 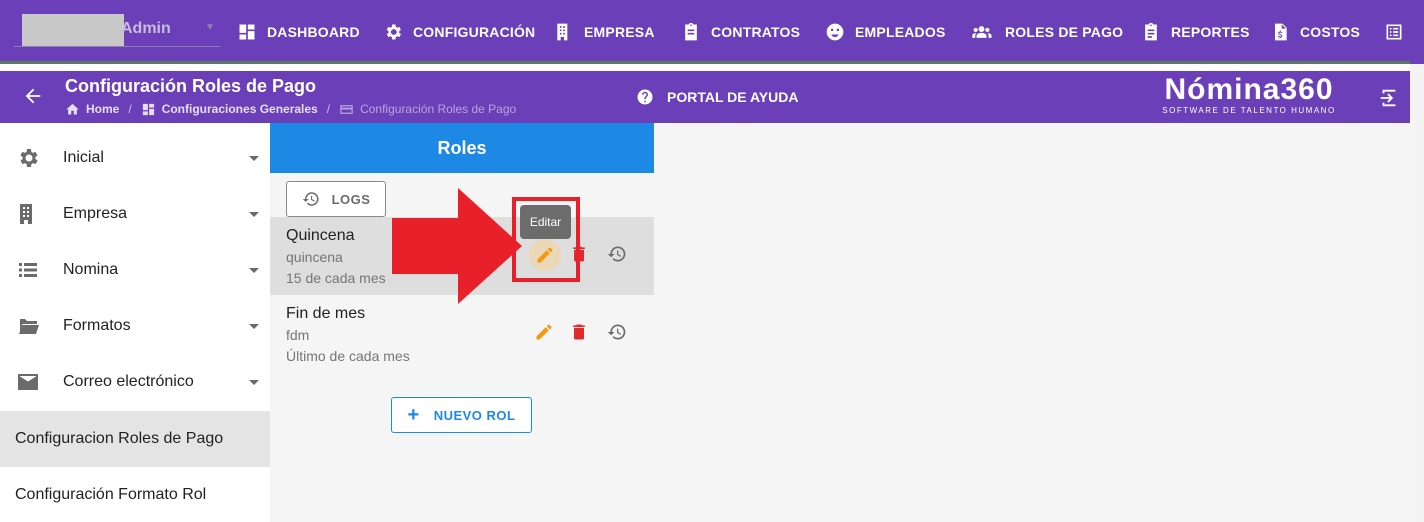 What do you see at coordinates (72, 108) in the screenshot?
I see `home-icon` at bounding box center [72, 108].